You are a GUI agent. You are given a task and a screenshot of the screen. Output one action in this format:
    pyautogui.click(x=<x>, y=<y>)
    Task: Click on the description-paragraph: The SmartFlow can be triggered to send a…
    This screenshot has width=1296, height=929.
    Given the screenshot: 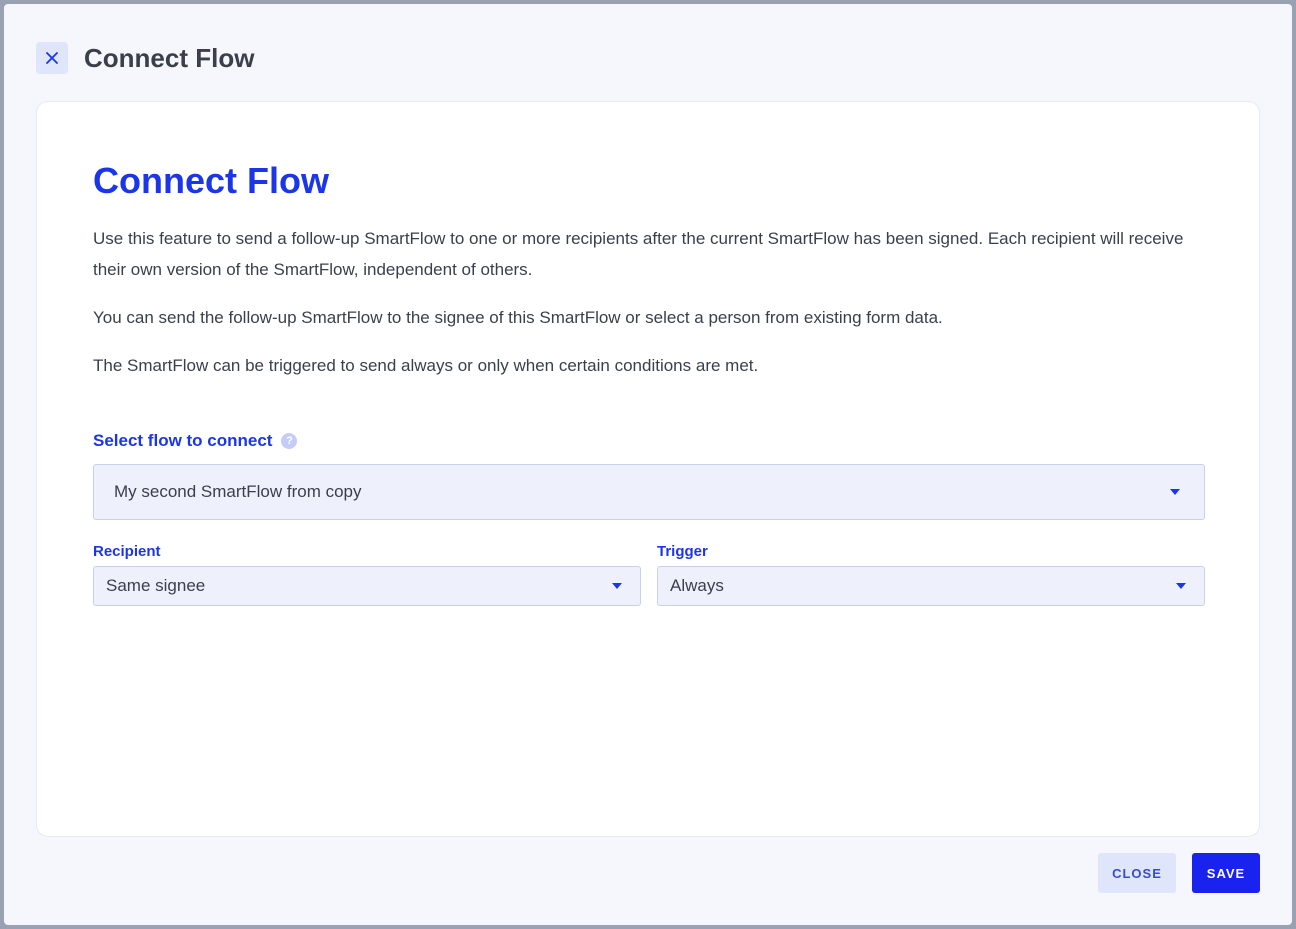 What is the action you would take?
    pyautogui.click(x=426, y=365)
    